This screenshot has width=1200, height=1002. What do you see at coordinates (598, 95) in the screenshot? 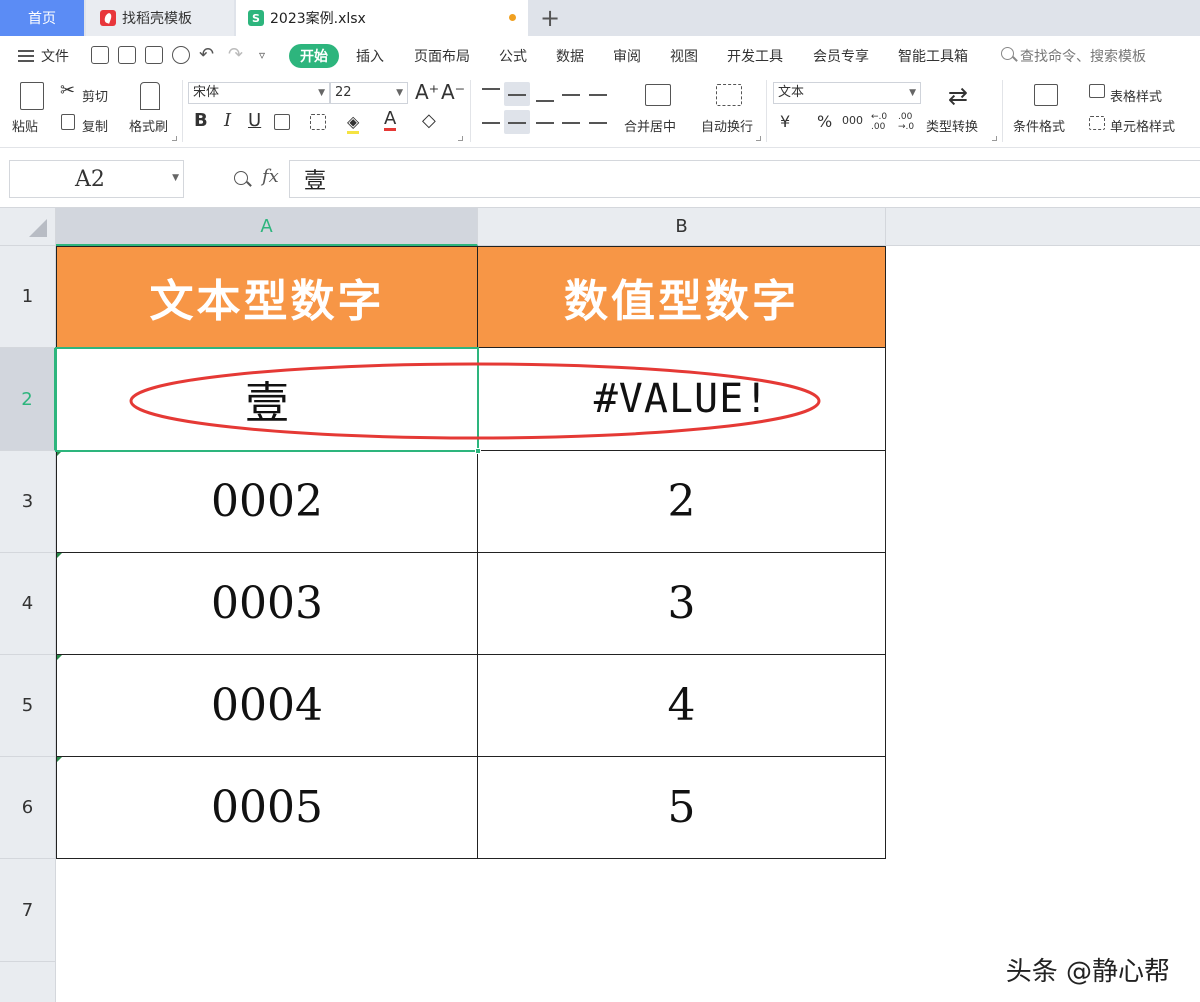
I see `indent-increase-icon` at bounding box center [598, 95].